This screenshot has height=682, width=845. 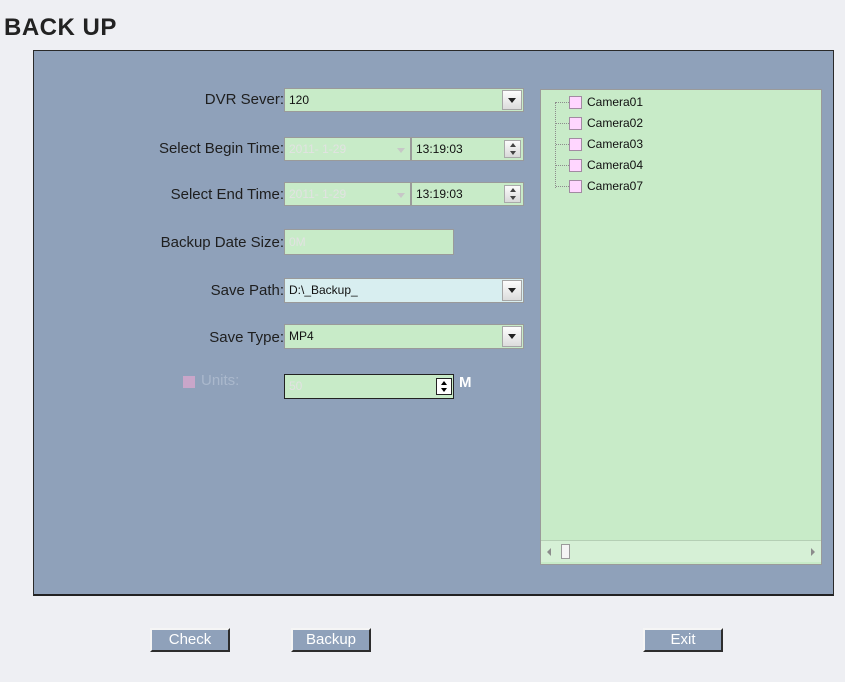 What do you see at coordinates (318, 194) in the screenshot?
I see `end-date-value: 2011- 1-29` at bounding box center [318, 194].